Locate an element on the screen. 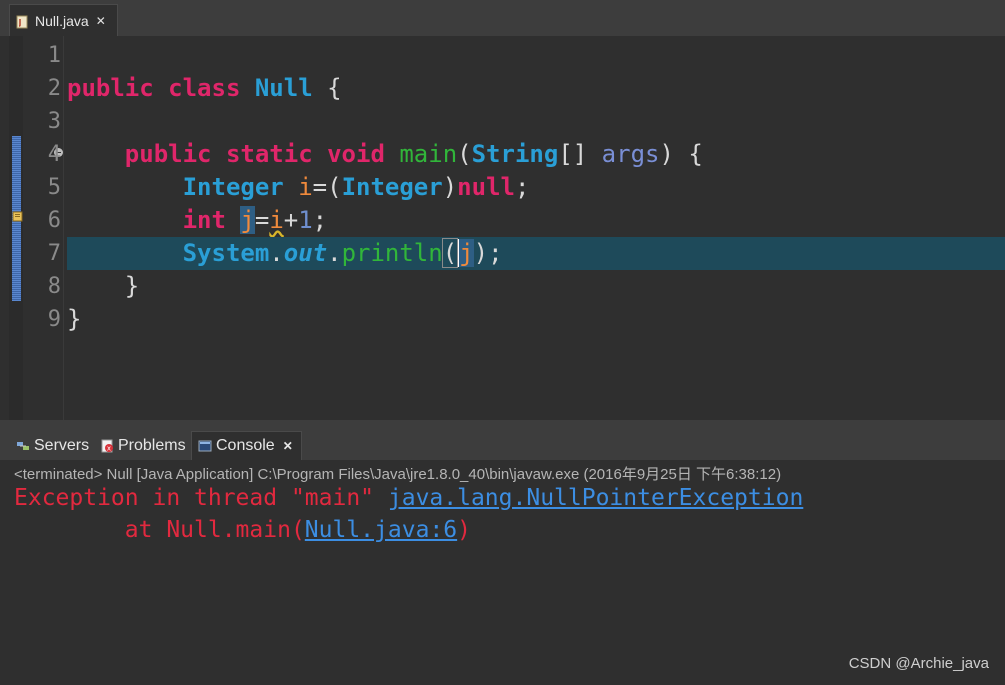 The image size is (1005, 685). tab-label: Console is located at coordinates (245, 445).